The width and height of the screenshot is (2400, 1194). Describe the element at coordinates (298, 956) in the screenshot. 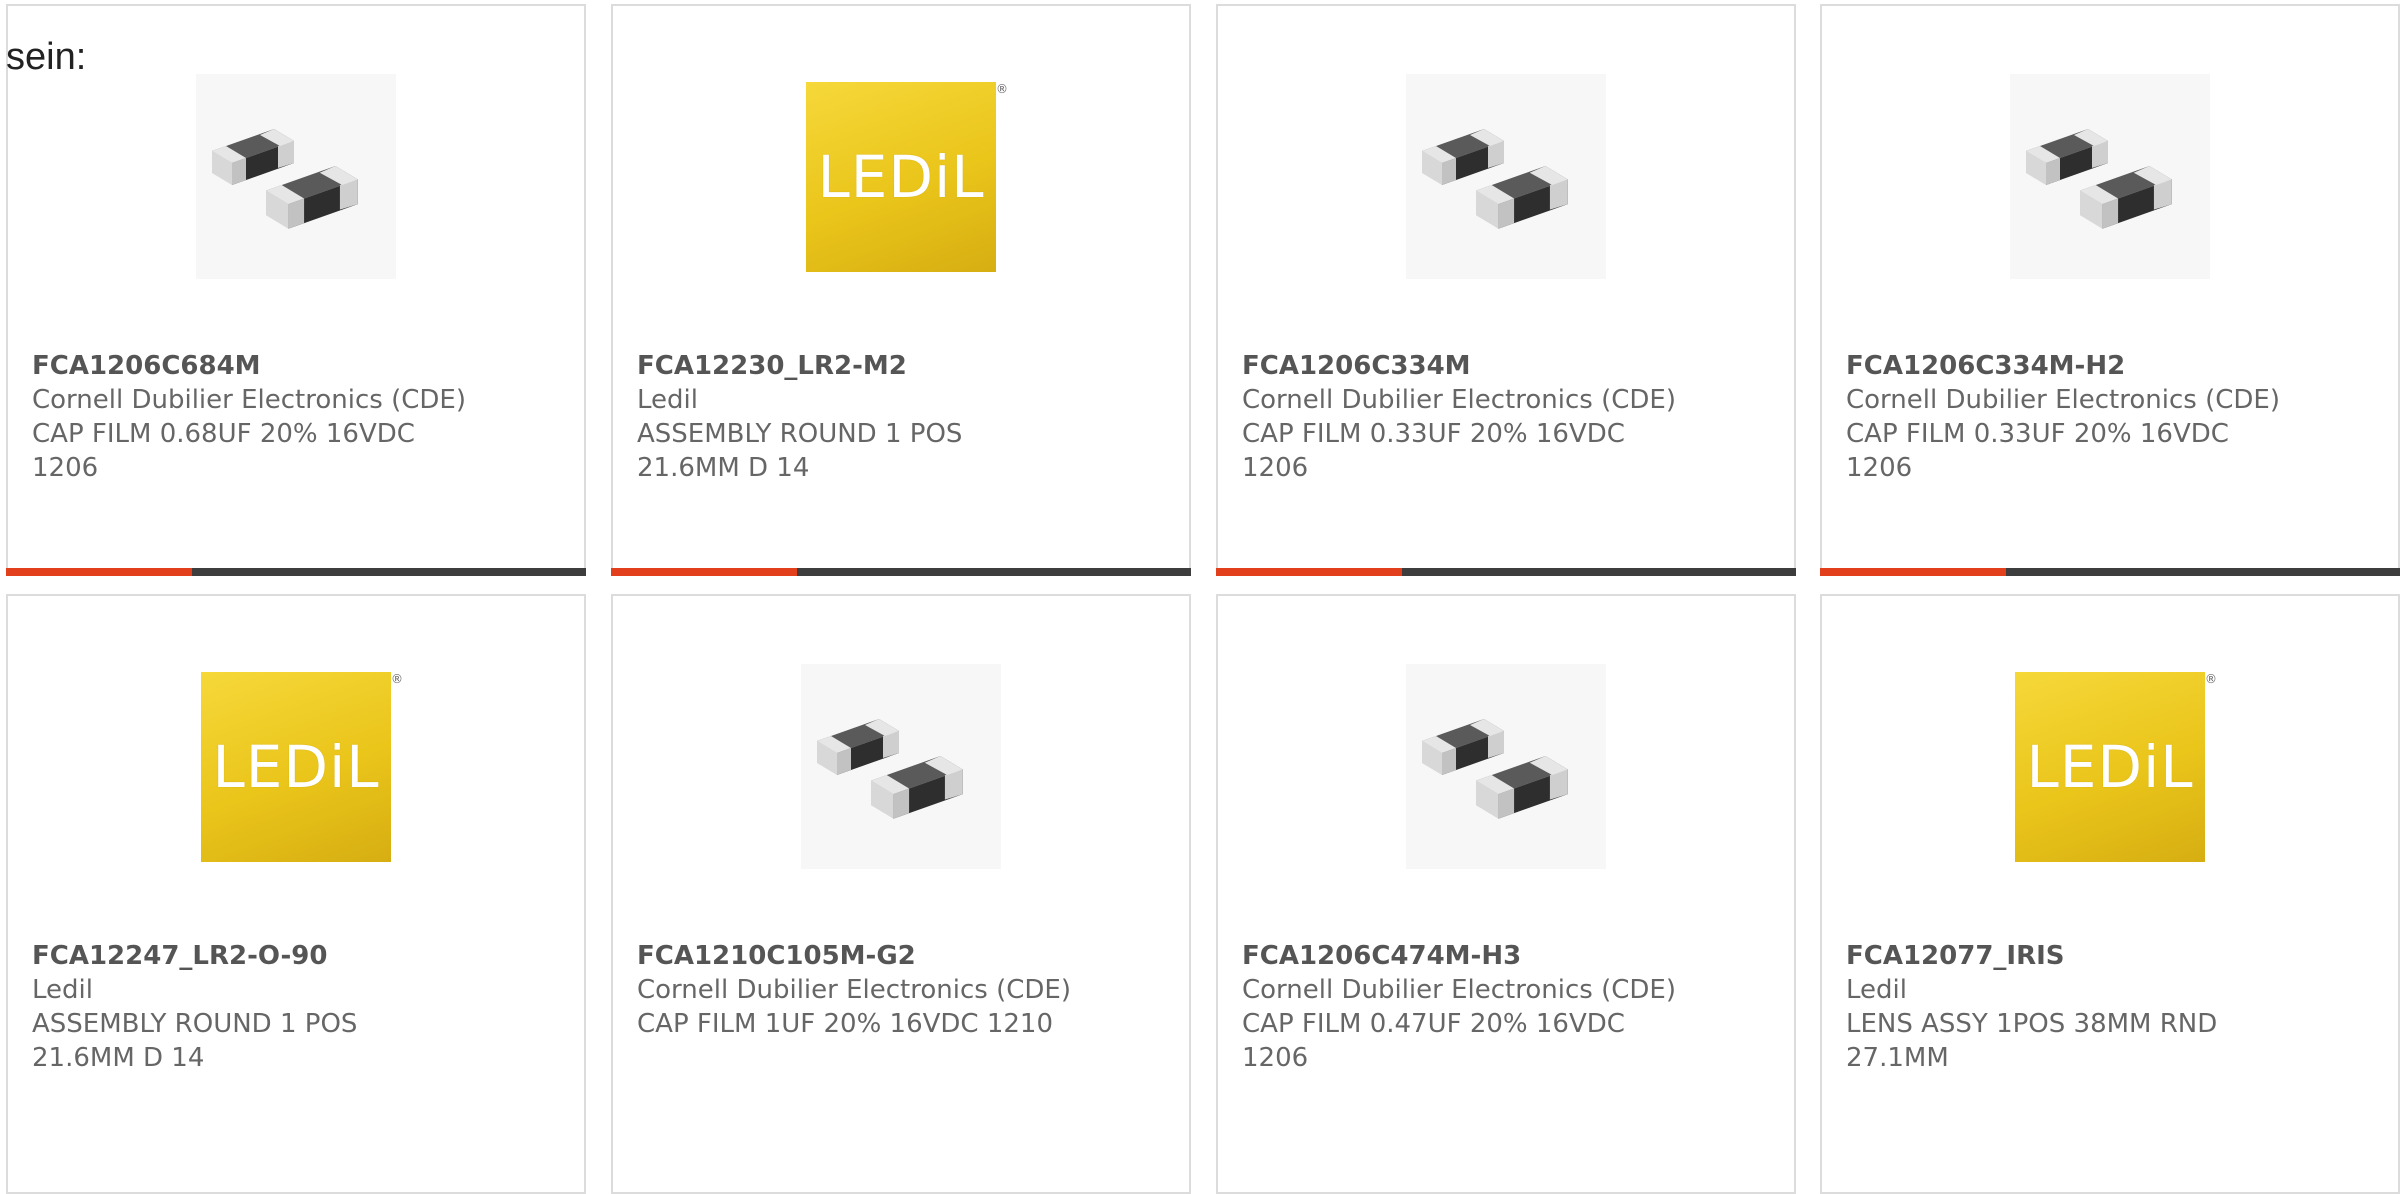

I see `part-number: FCA12247_LR2-O-90` at that location.